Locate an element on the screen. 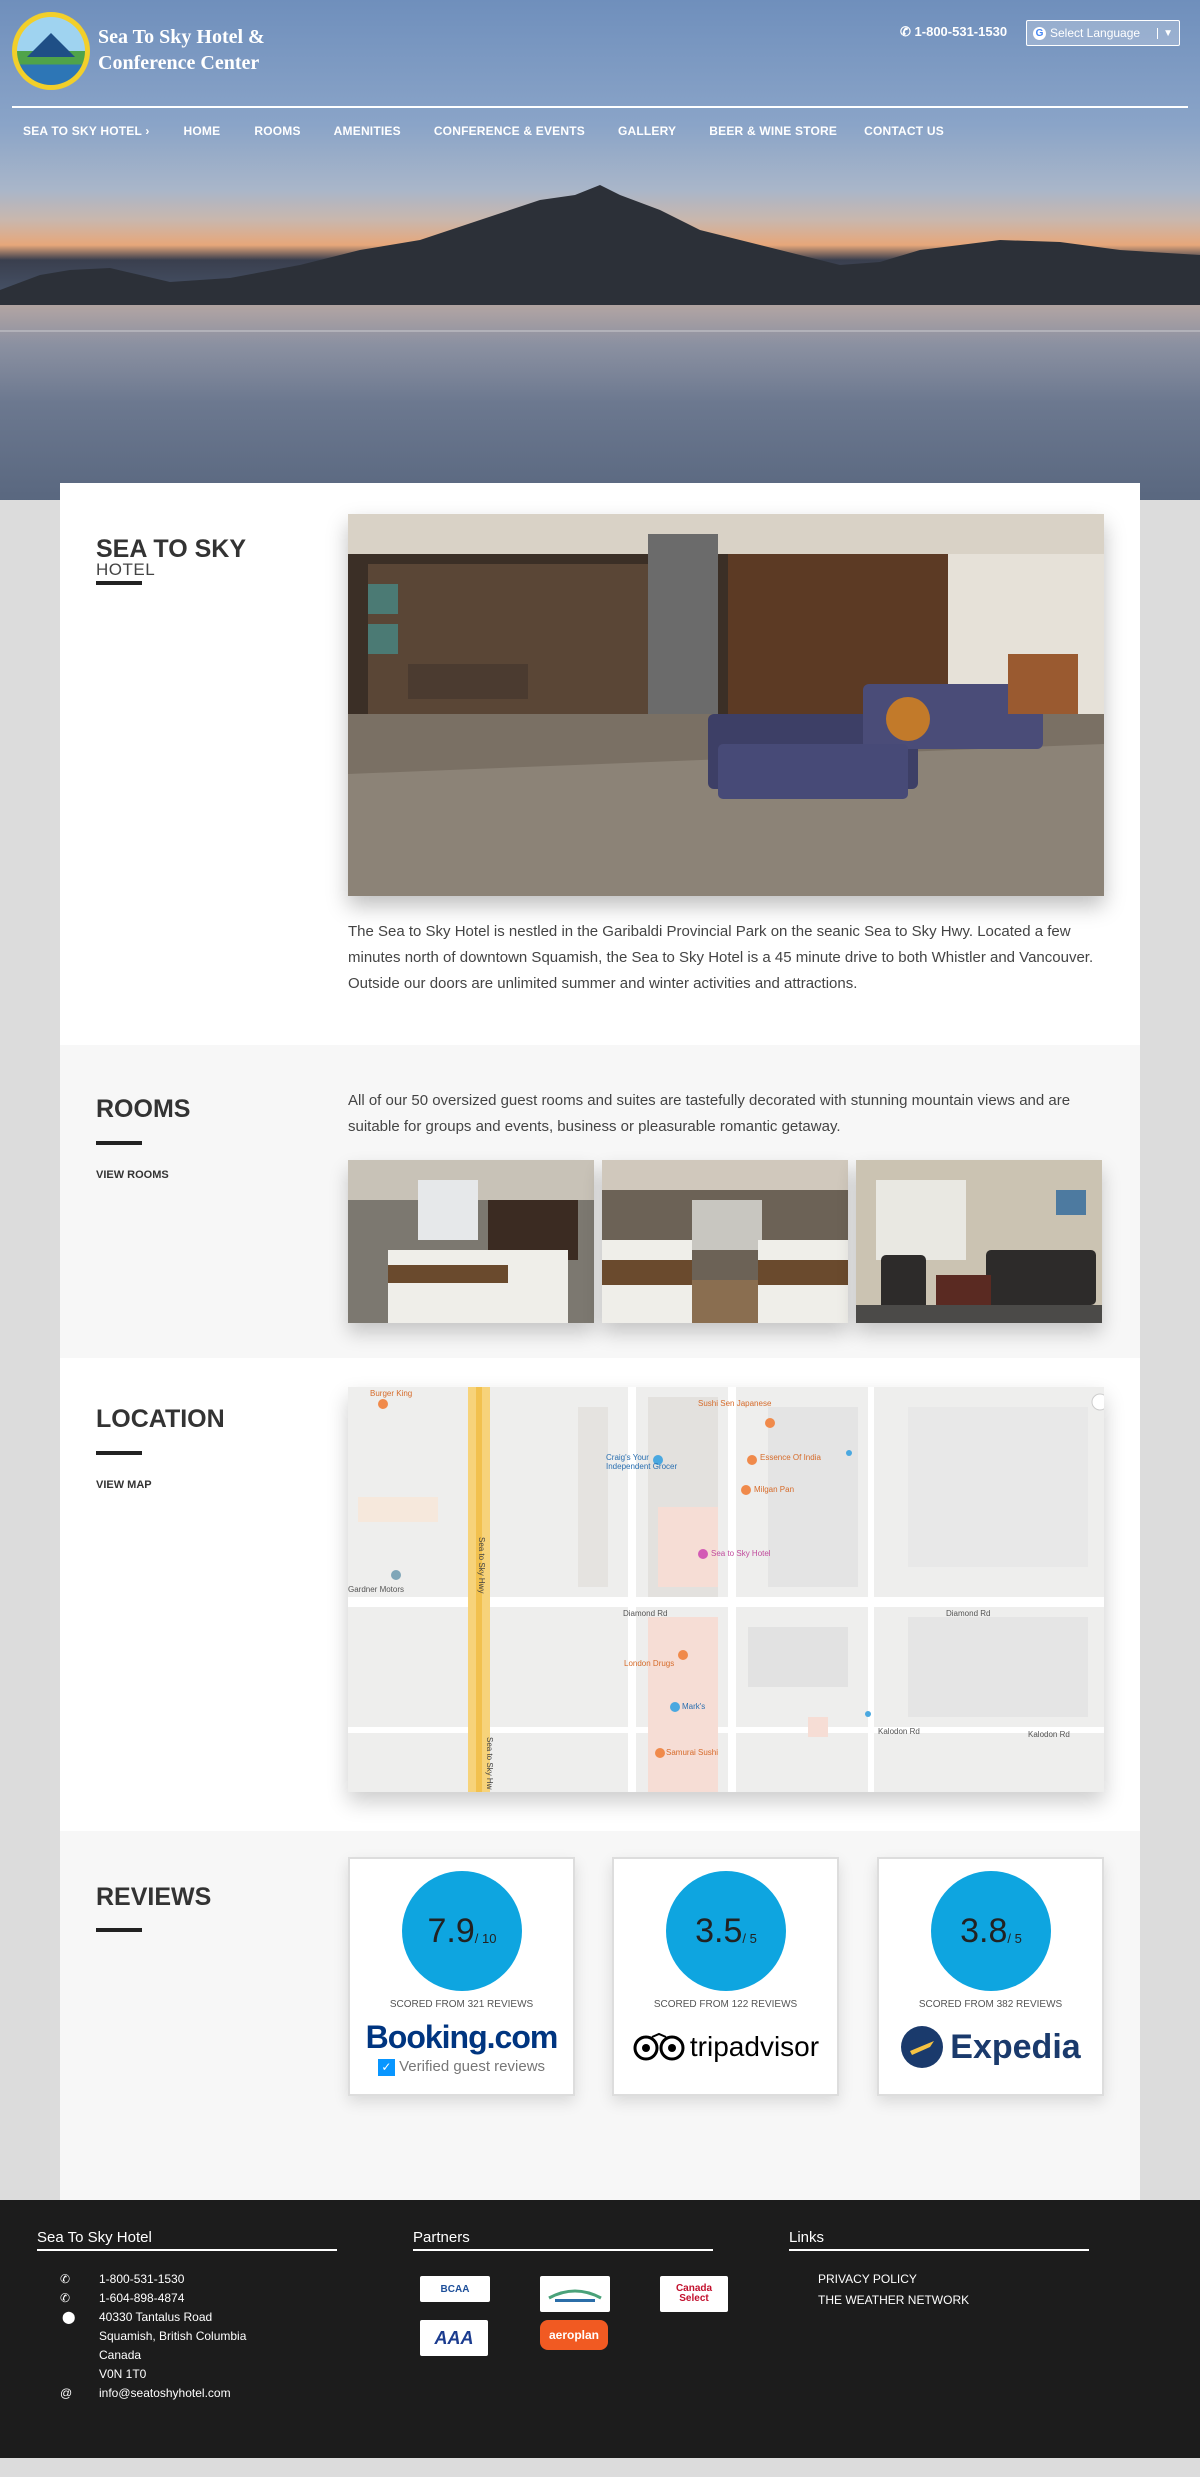  footer-address-4: V0N 1T0 is located at coordinates (123, 2374).